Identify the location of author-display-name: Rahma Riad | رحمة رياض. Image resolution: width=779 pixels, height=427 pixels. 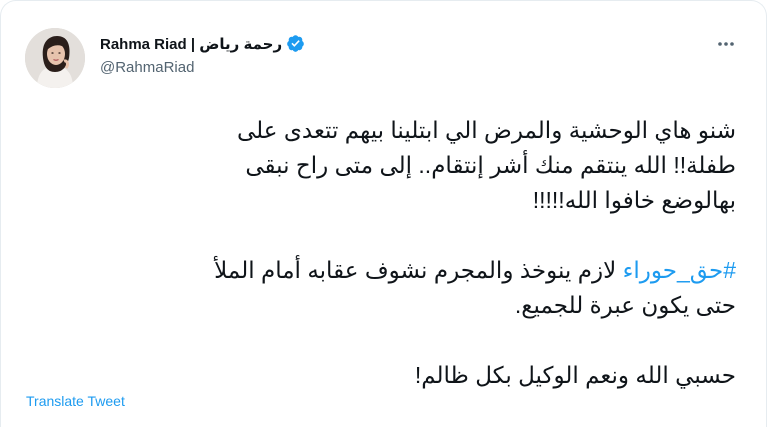
(191, 44).